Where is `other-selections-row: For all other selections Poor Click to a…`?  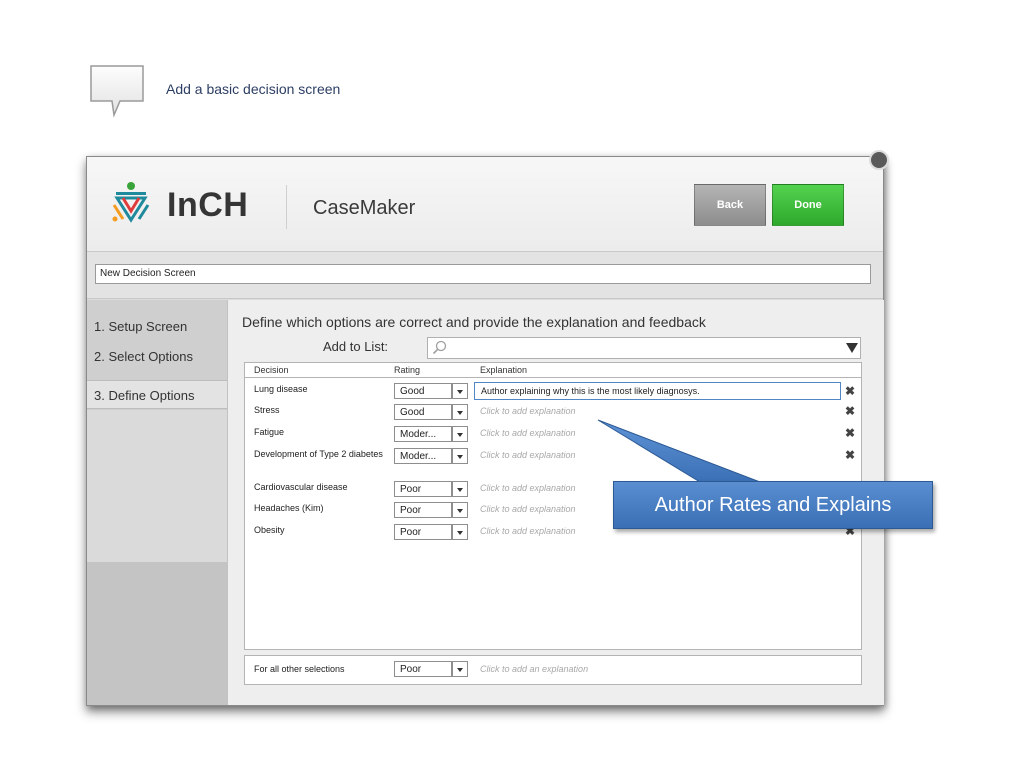 other-selections-row: For all other selections Poor Click to a… is located at coordinates (553, 670).